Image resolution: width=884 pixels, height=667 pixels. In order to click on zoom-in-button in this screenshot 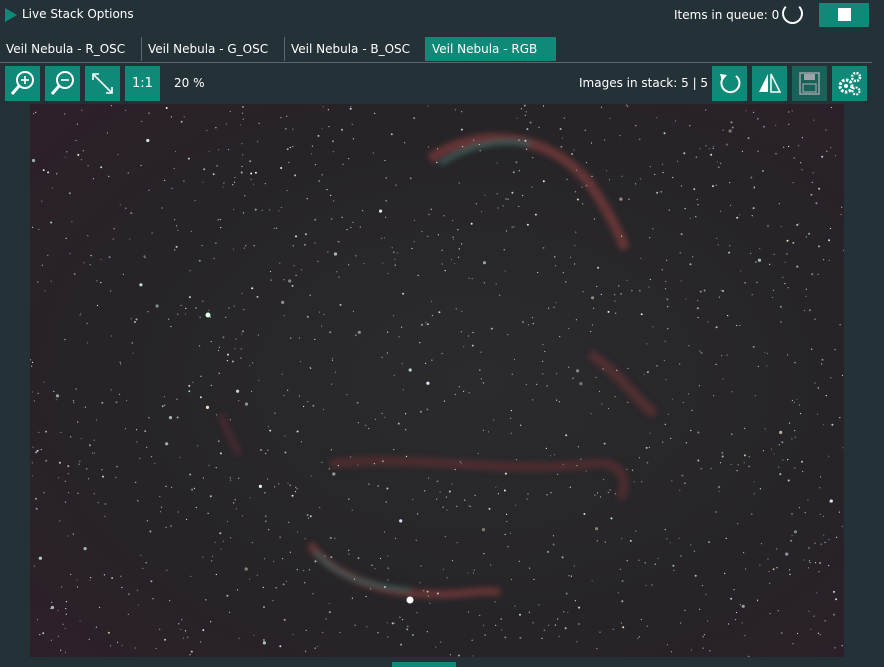, I will do `click(22, 83)`.